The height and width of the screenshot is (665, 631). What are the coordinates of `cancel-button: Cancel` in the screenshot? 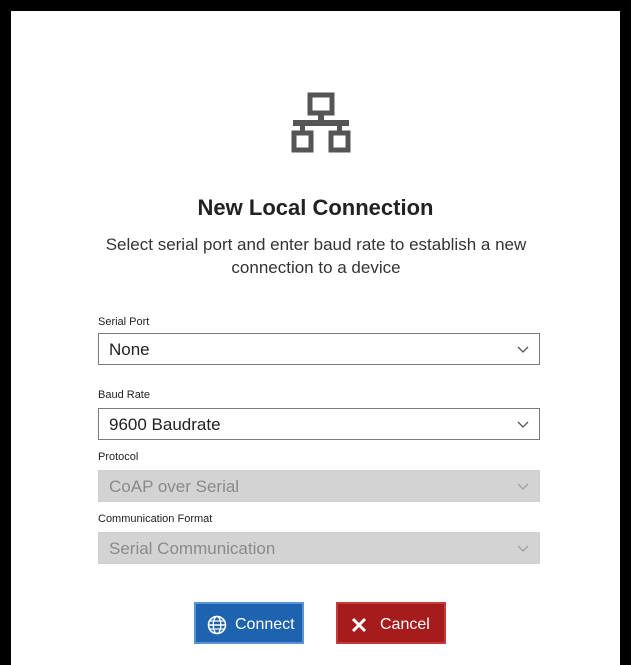 It's located at (391, 623).